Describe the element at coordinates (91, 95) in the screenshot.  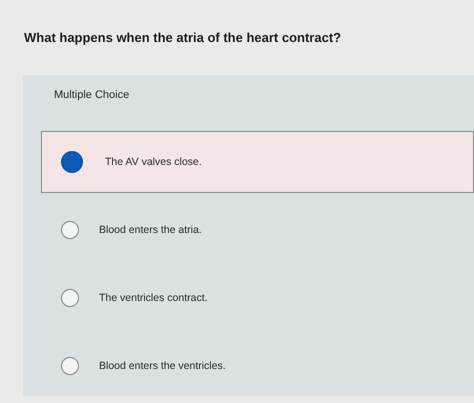
I see `question-type-label: Multiple Choice` at that location.